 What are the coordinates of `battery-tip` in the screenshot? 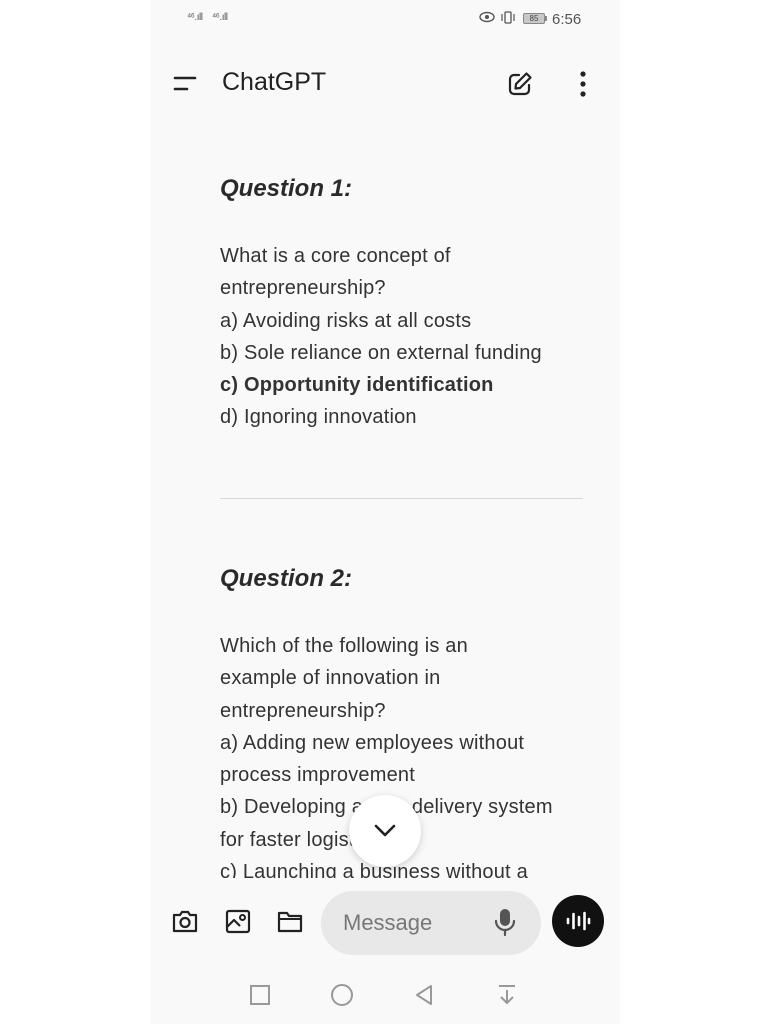 It's located at (546, 18).